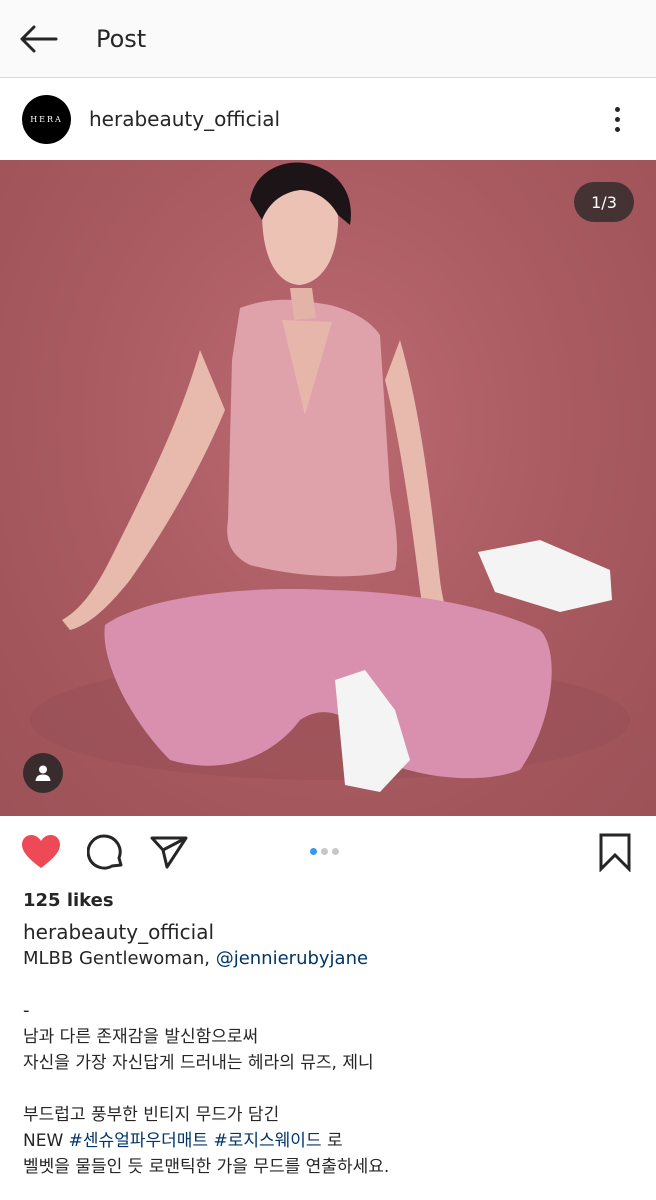 The width and height of the screenshot is (656, 1200). Describe the element at coordinates (184, 119) in the screenshot. I see `post-username: herabeauty_official` at that location.